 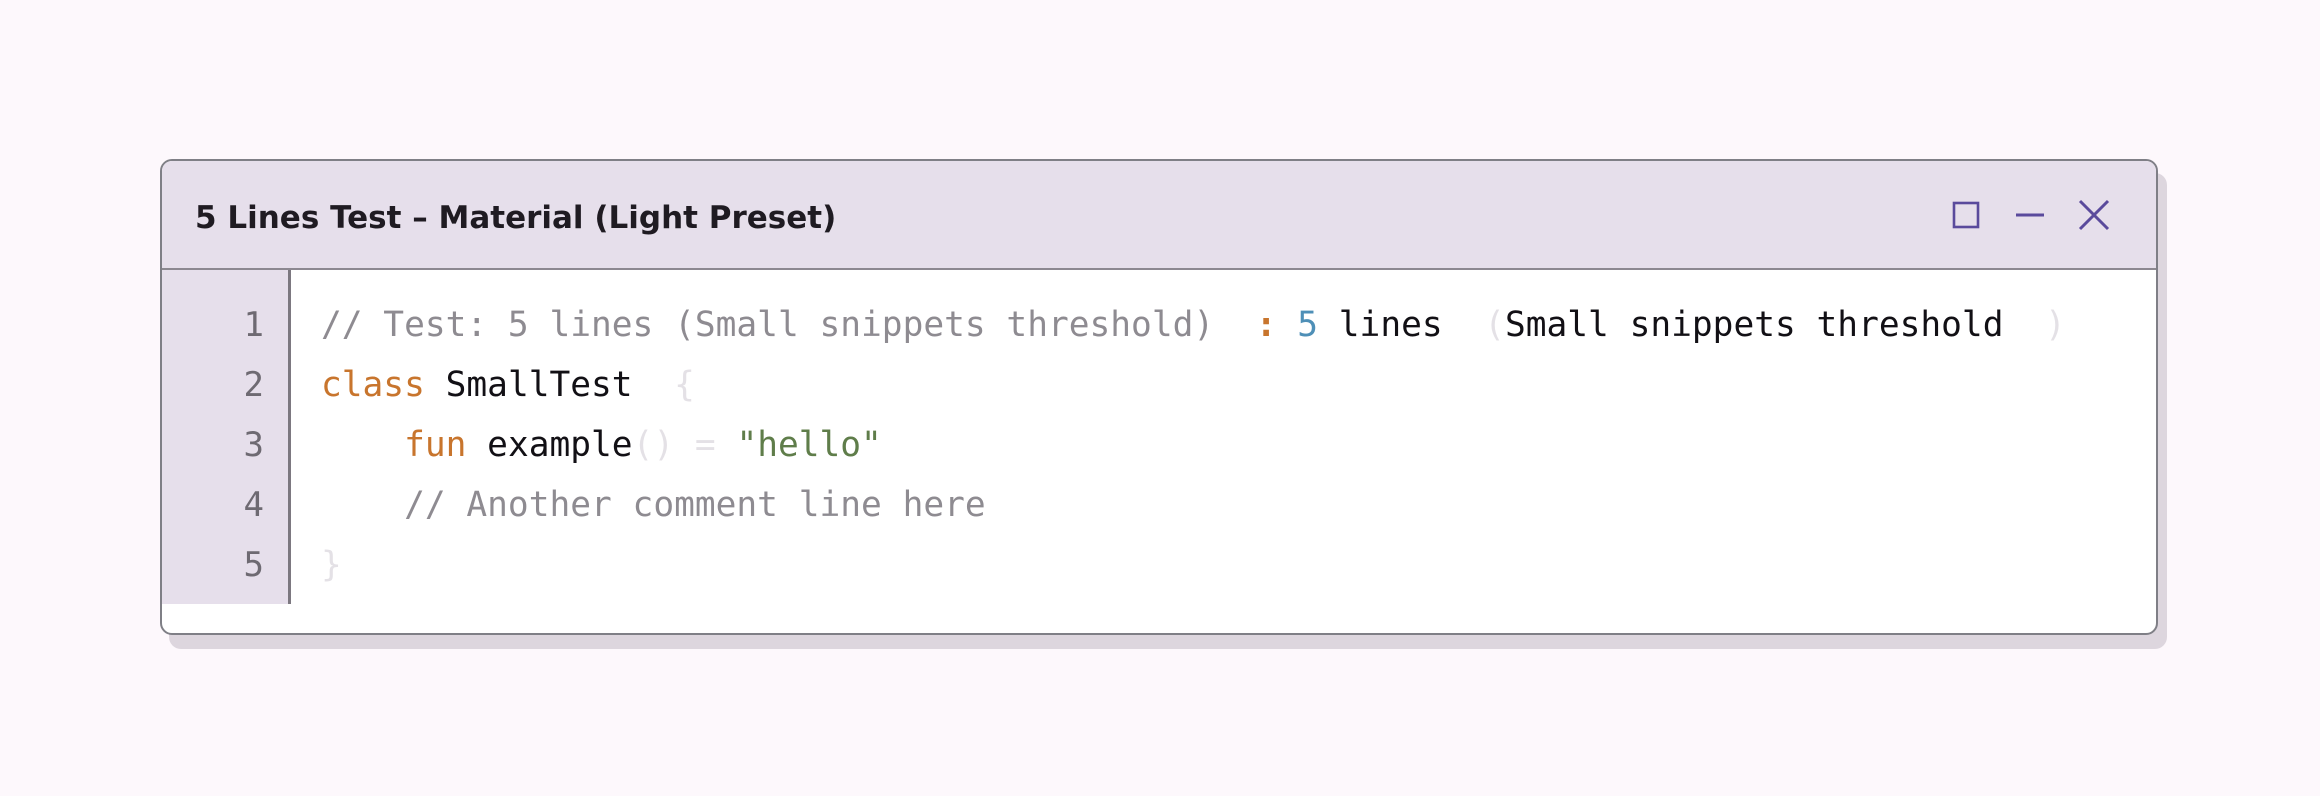 I want to click on maximize-button, so click(x=1966, y=215).